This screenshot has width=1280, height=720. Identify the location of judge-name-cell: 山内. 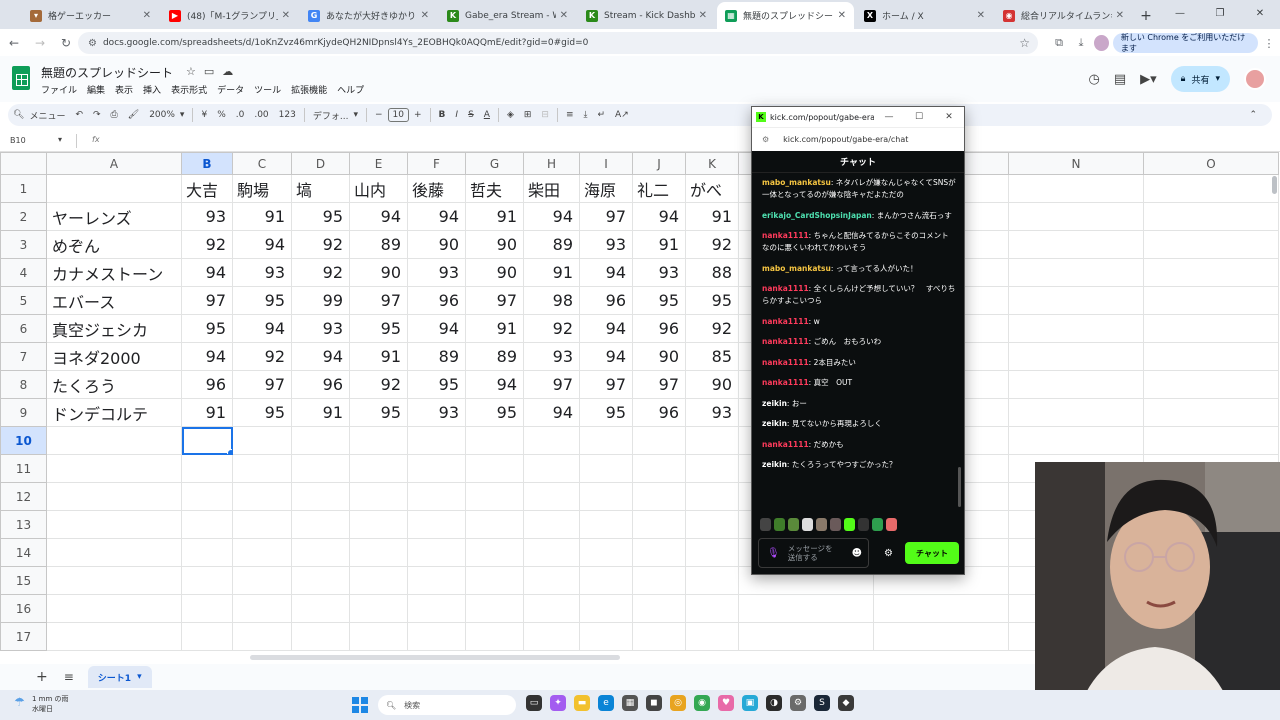
(378, 188).